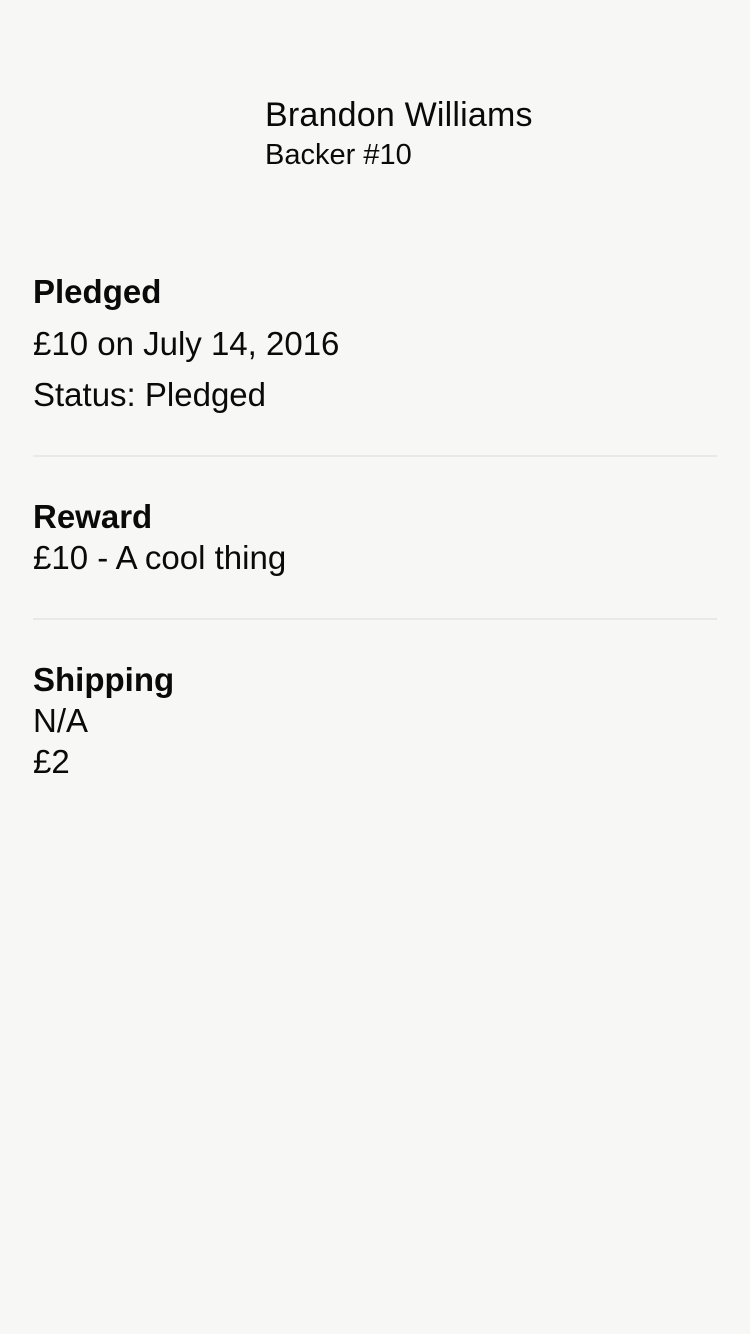 The image size is (750, 1334). Describe the element at coordinates (186, 343) in the screenshot. I see `pledged-amount-date: £10 on July 14, 2016` at that location.